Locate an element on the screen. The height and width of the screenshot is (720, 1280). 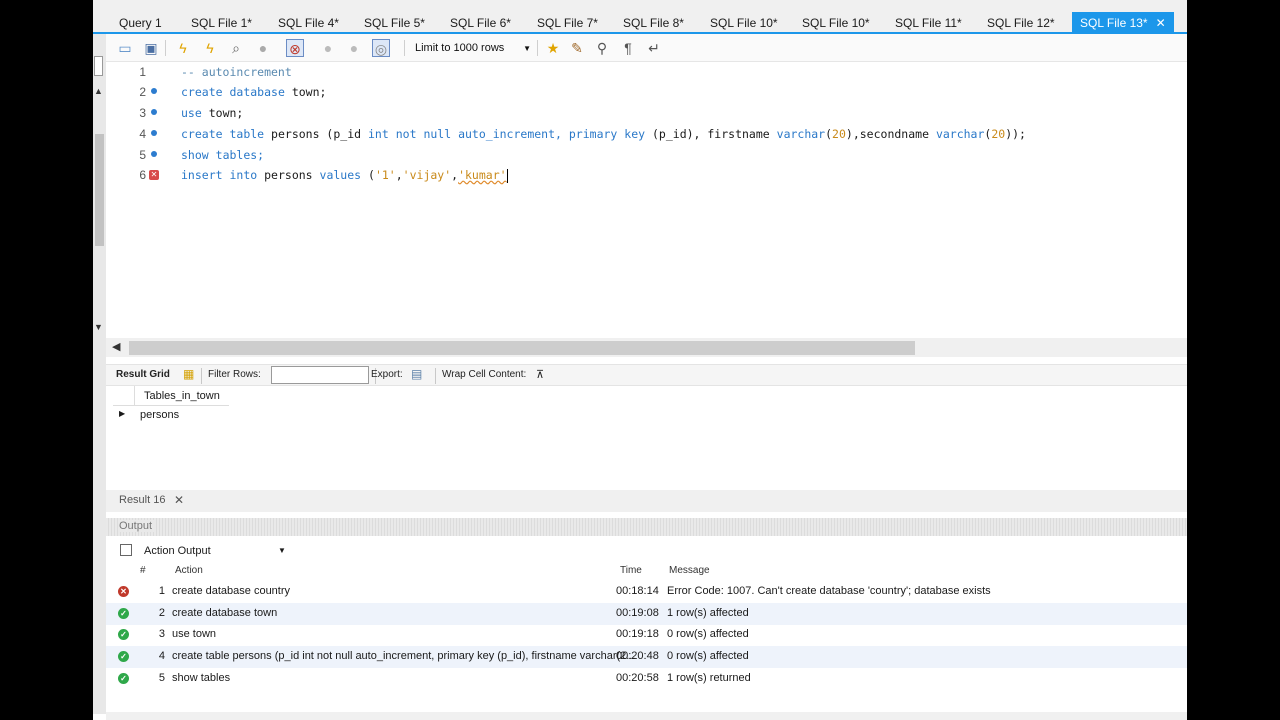
scroll-up-icon: ▲ is located at coordinates (98, 91).